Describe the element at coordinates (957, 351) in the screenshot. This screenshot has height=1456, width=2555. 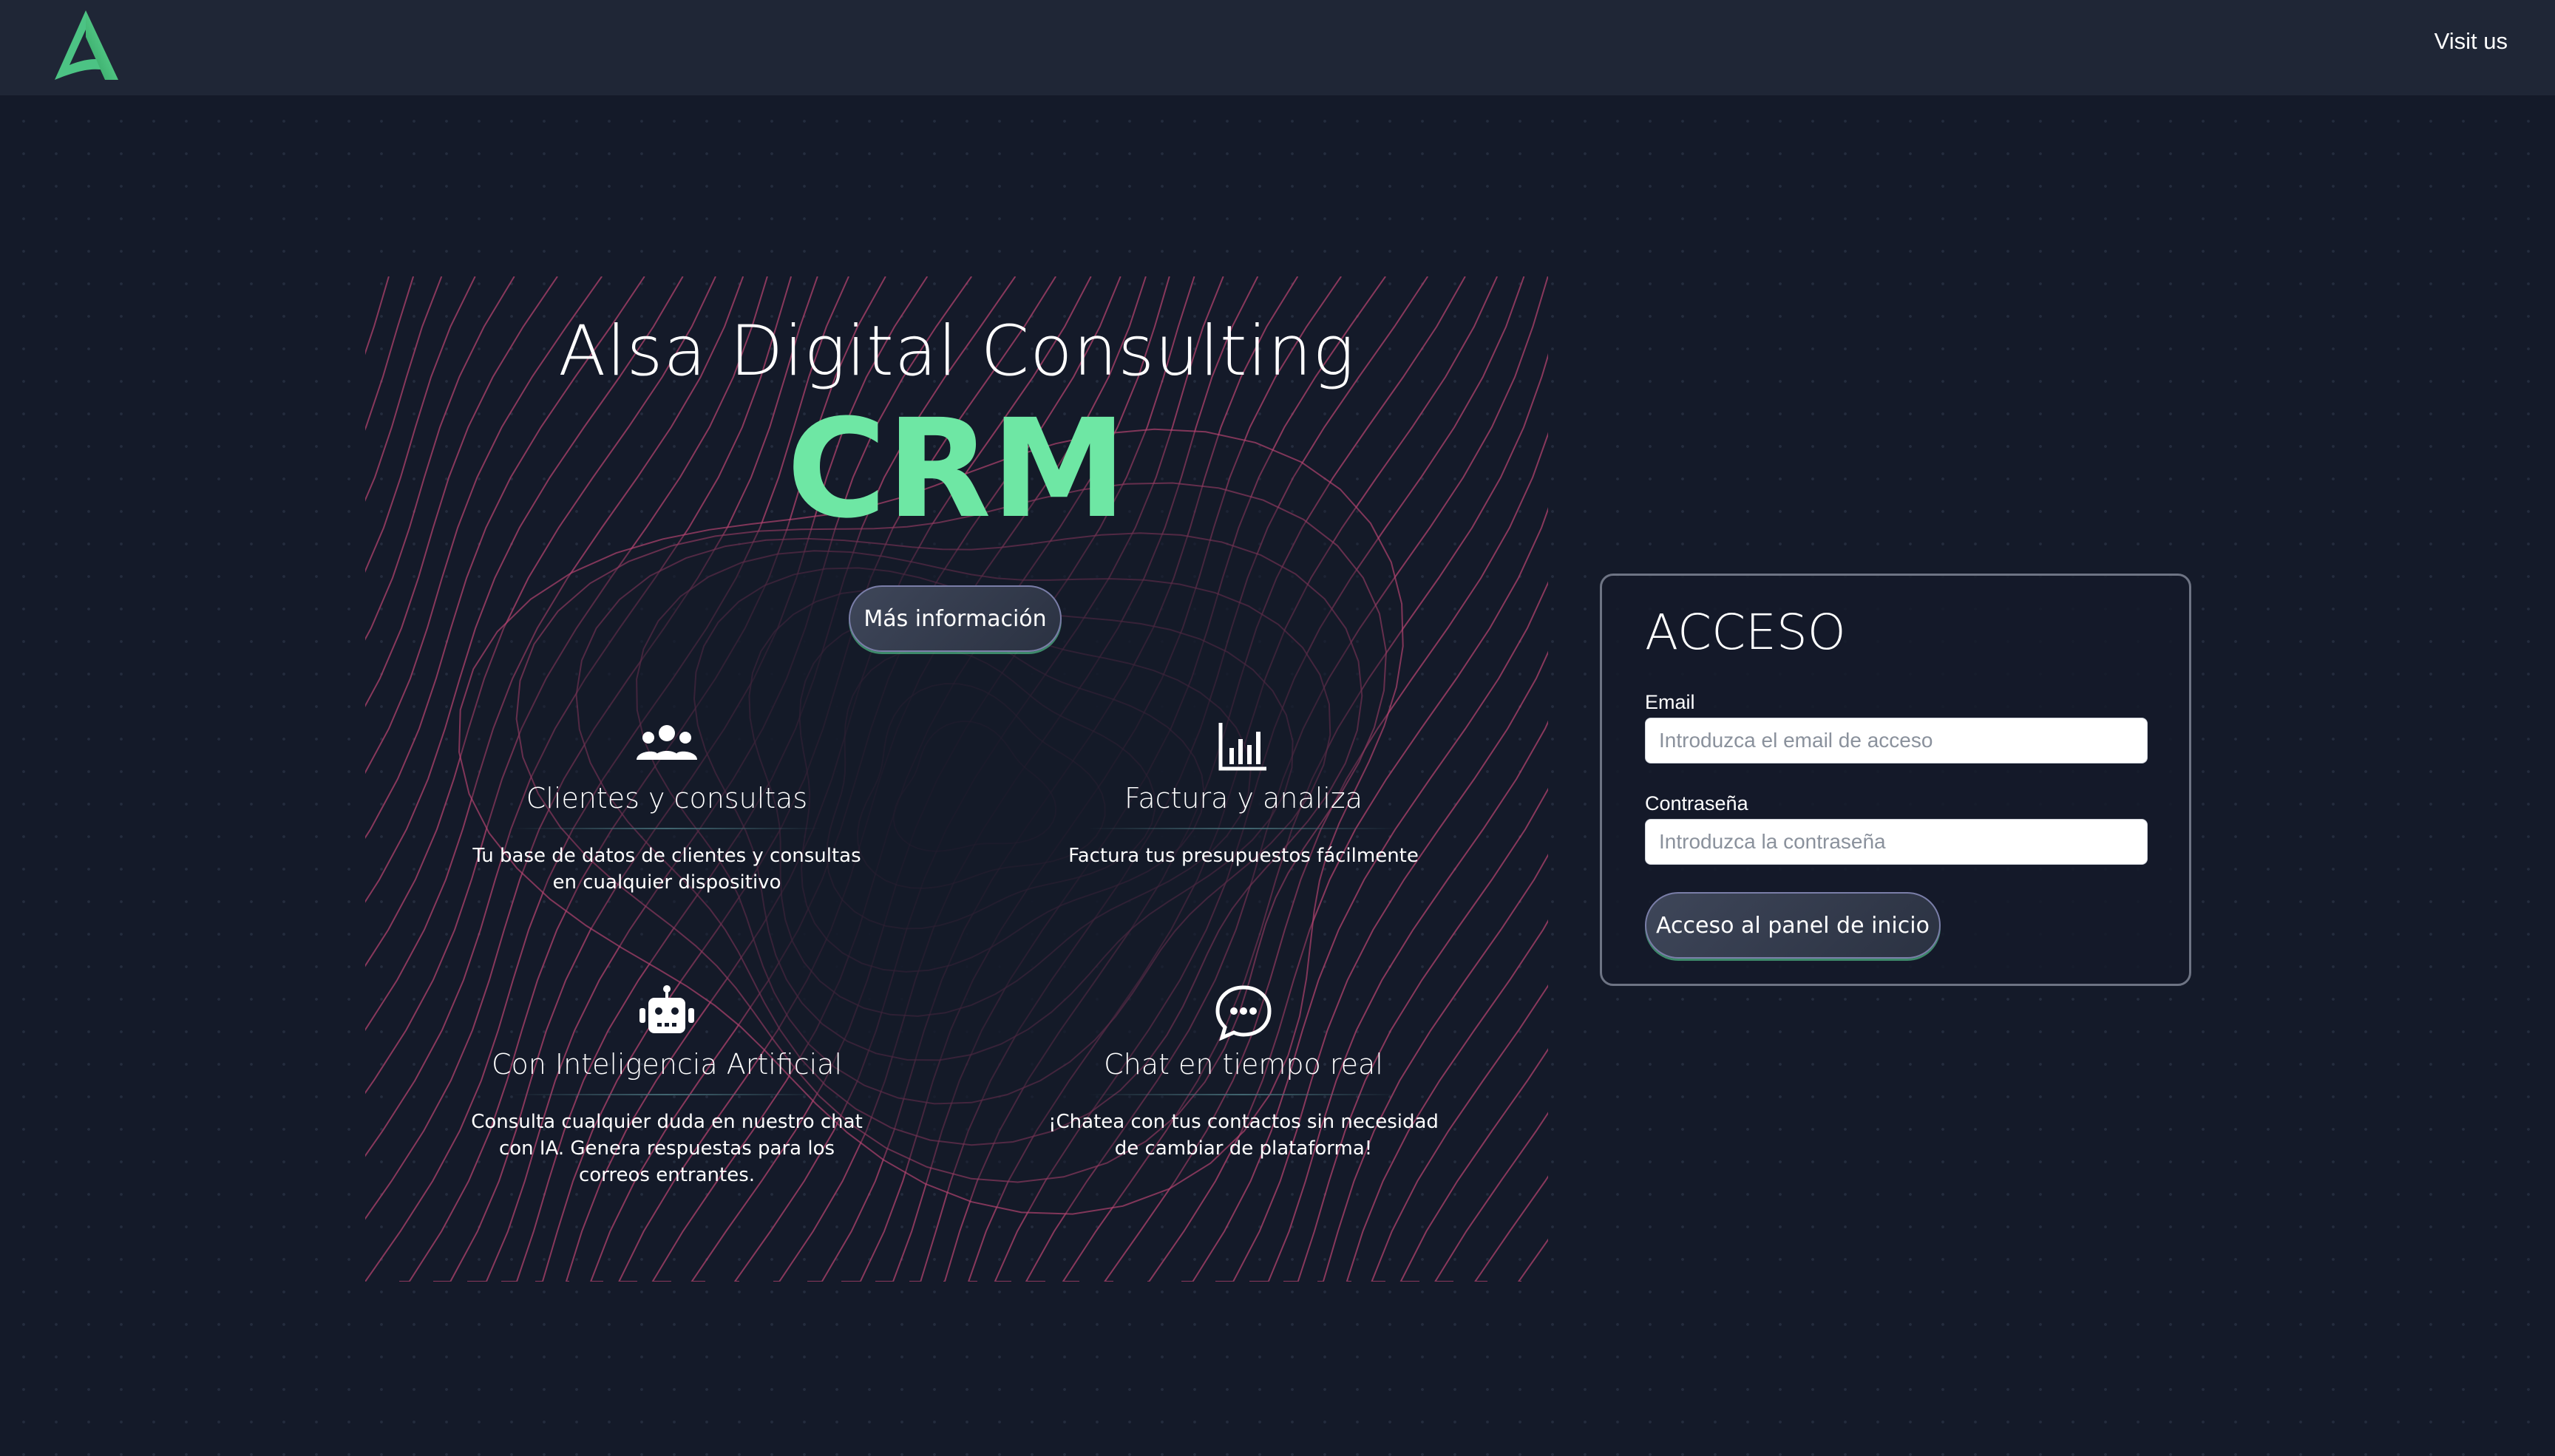
I see `company-title: Alsa Digital Consulting` at that location.